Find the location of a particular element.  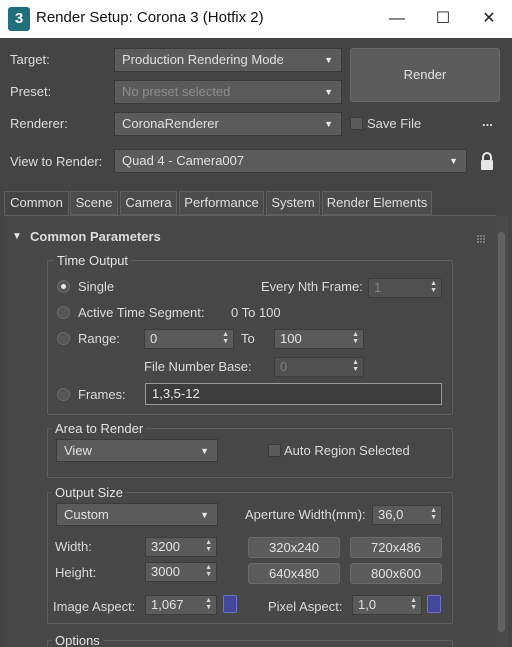

range-radio is located at coordinates (63, 338).